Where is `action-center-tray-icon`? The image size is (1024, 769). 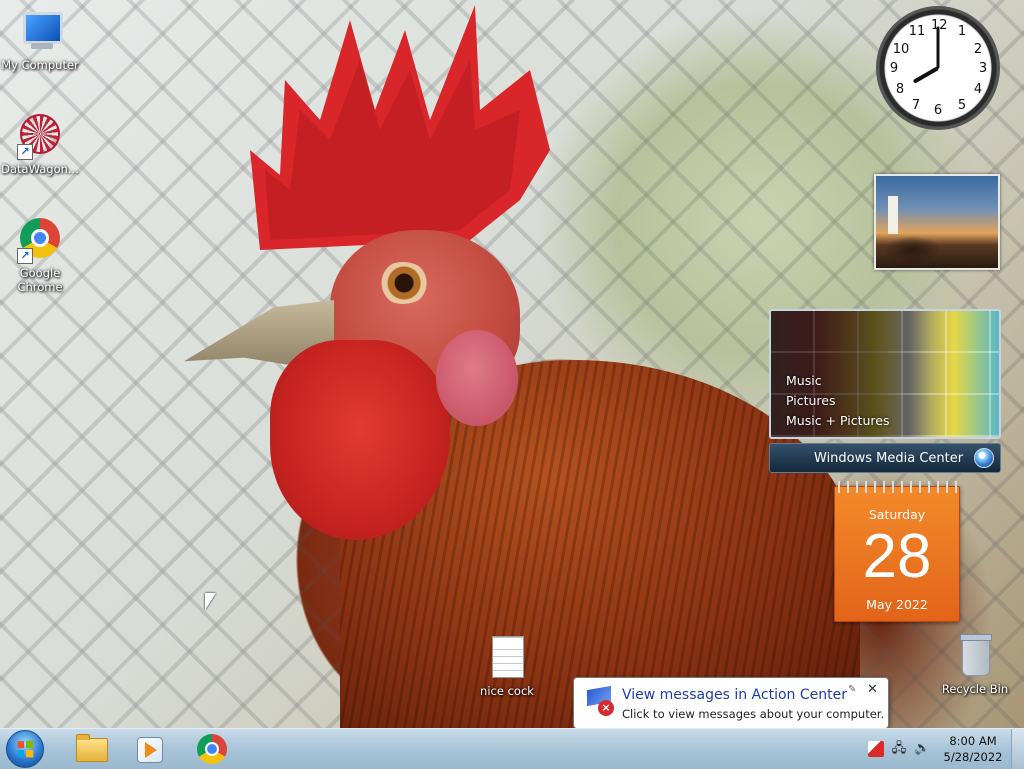 action-center-tray-icon is located at coordinates (876, 749).